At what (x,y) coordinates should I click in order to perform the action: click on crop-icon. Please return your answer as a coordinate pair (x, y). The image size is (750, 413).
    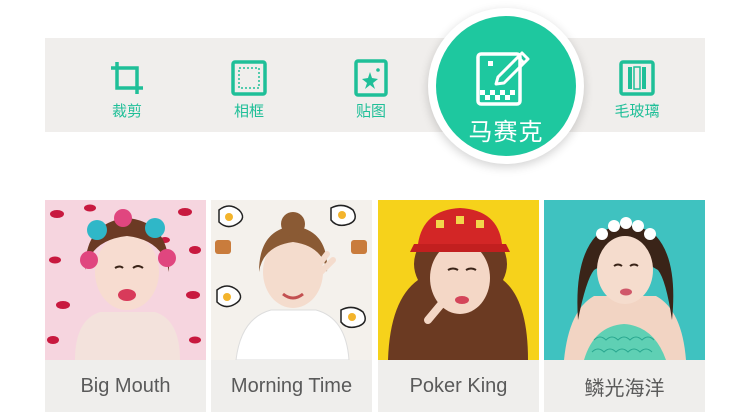
    Looking at the image, I should click on (127, 78).